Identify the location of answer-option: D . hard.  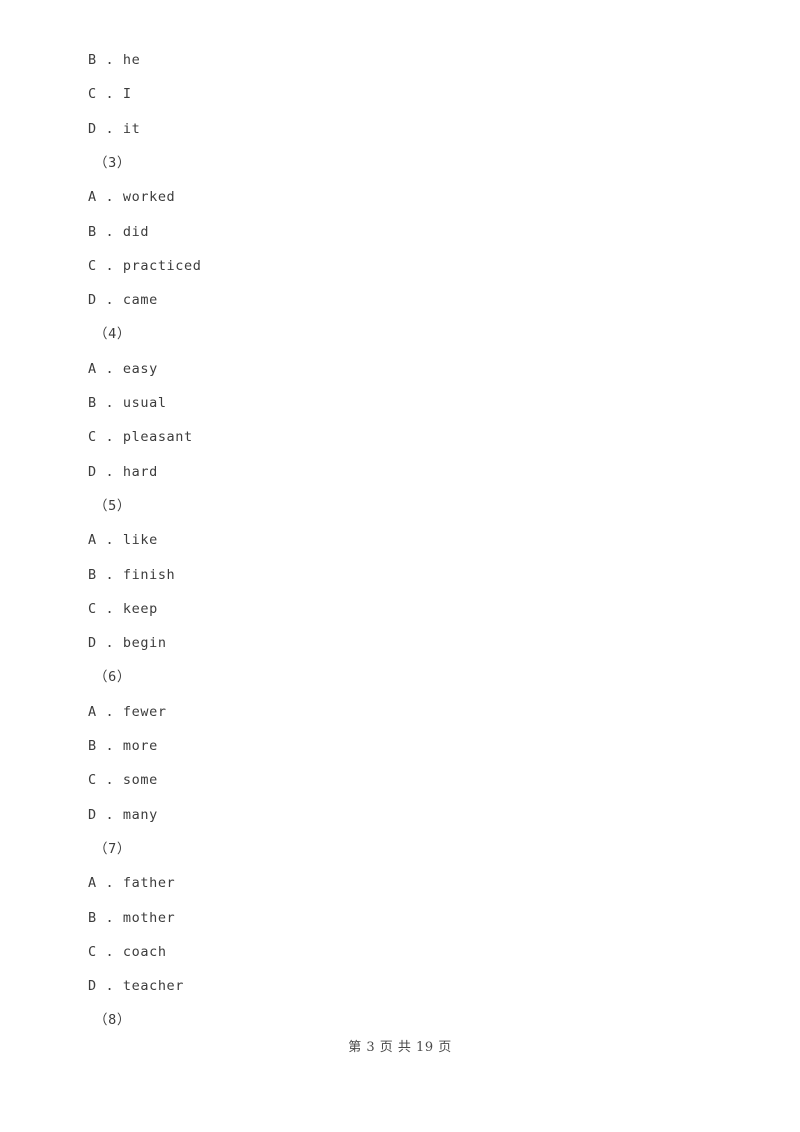
(123, 471).